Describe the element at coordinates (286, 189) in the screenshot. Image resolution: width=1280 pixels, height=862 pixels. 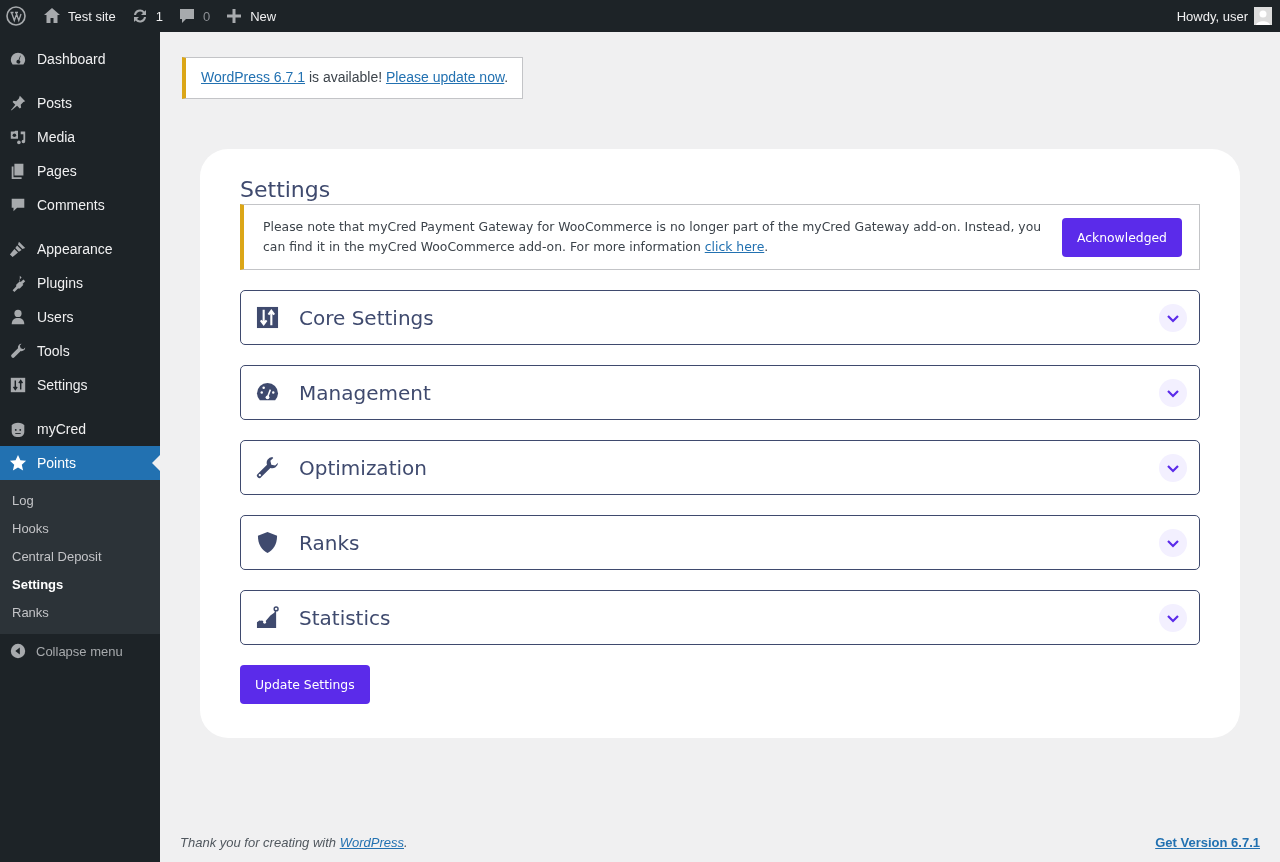
I see `page-title: Settings` at that location.